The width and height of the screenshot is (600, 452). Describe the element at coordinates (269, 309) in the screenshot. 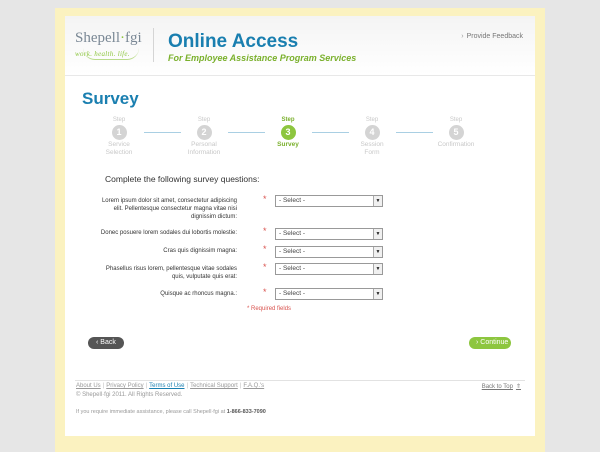

I see `required-fields-note: * Required fields` at that location.